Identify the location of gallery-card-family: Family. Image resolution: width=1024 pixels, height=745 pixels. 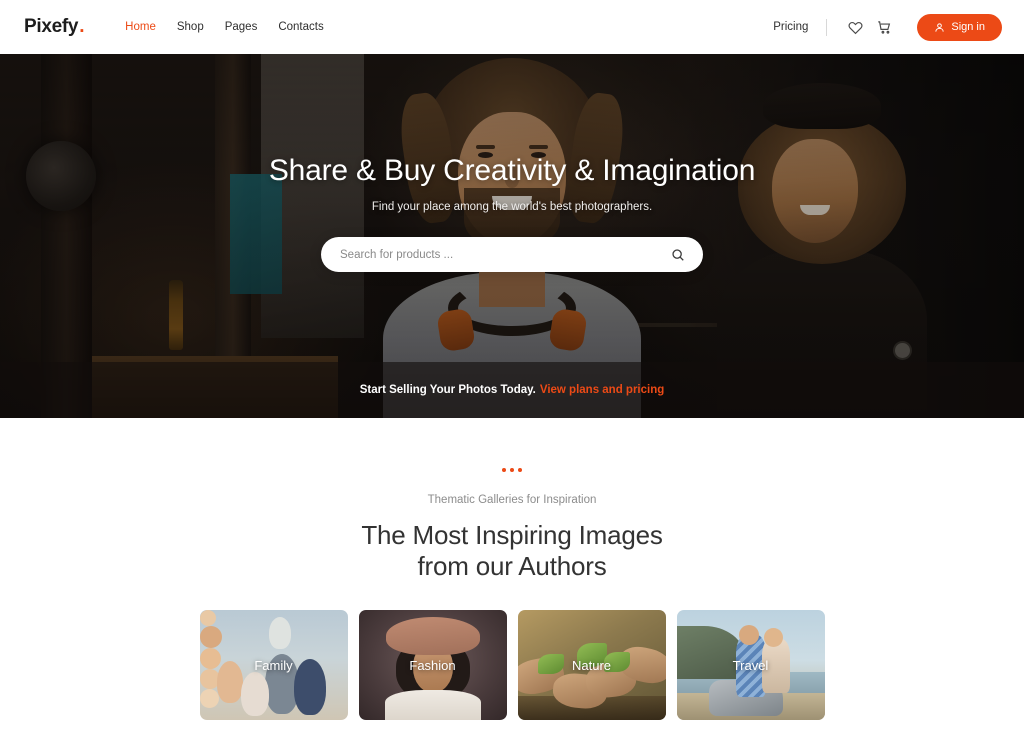
(273, 665).